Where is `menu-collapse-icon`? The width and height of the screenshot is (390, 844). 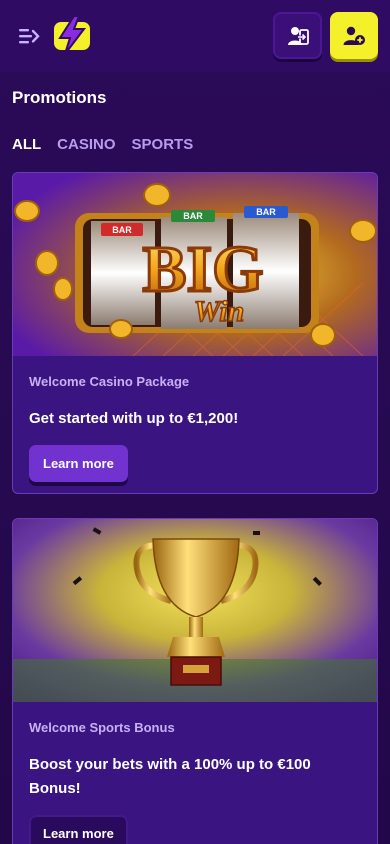
menu-collapse-icon is located at coordinates (29, 36).